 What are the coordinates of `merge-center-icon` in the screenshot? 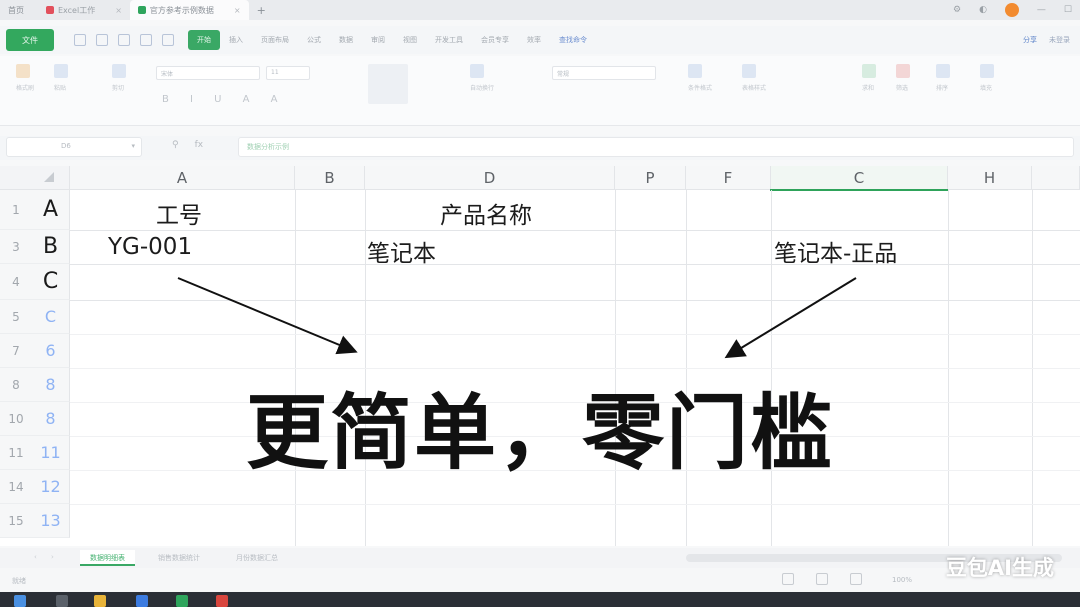 It's located at (388, 84).